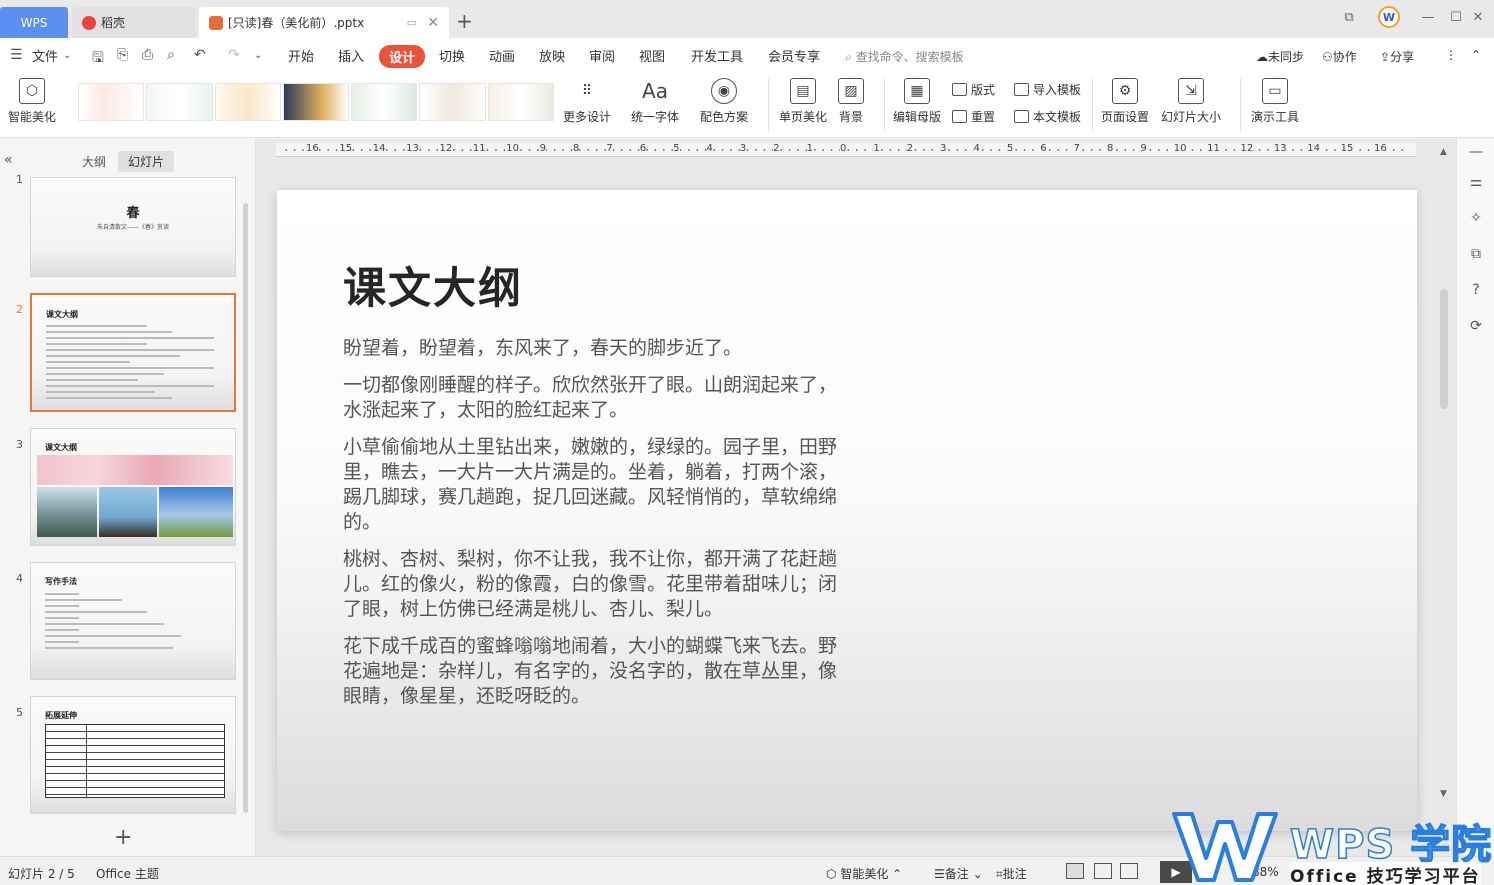 The image size is (1494, 885). Describe the element at coordinates (1476, 55) in the screenshot. I see `collapse-ribbon-icon: ⌃` at that location.